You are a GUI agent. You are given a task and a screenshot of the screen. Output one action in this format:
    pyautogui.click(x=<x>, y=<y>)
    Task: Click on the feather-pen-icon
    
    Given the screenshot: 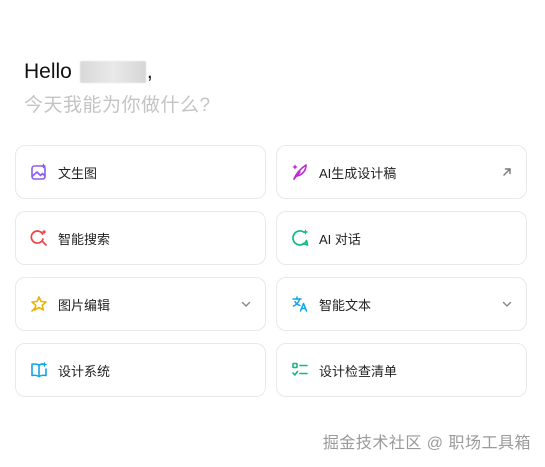 What is the action you would take?
    pyautogui.click(x=300, y=172)
    